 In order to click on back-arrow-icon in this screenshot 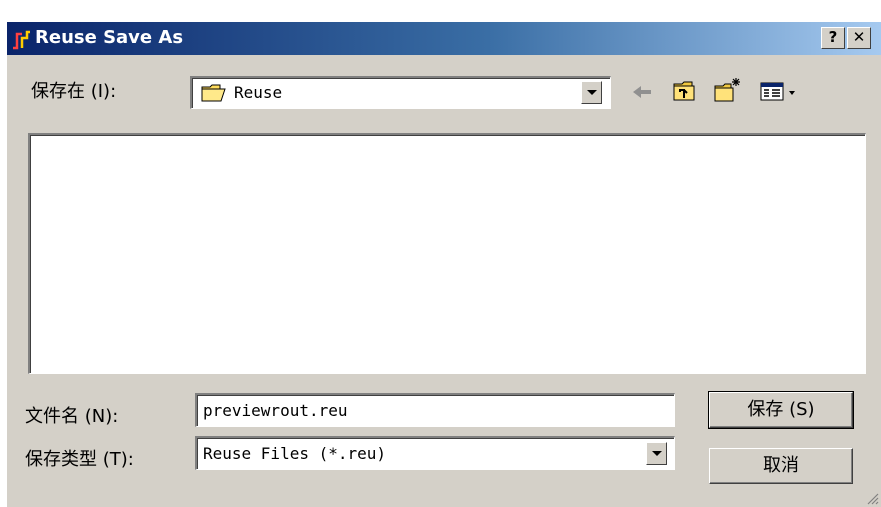, I will do `click(642, 92)`.